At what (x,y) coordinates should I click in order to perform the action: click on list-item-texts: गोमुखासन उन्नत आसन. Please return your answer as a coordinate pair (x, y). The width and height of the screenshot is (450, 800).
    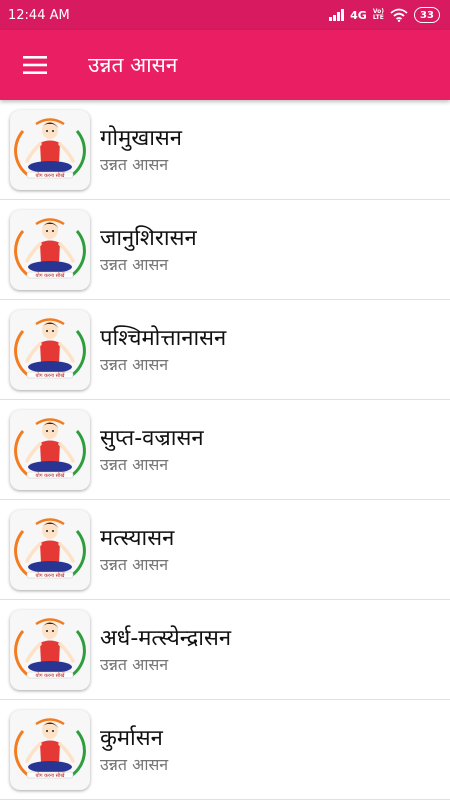
    Looking at the image, I should click on (141, 150).